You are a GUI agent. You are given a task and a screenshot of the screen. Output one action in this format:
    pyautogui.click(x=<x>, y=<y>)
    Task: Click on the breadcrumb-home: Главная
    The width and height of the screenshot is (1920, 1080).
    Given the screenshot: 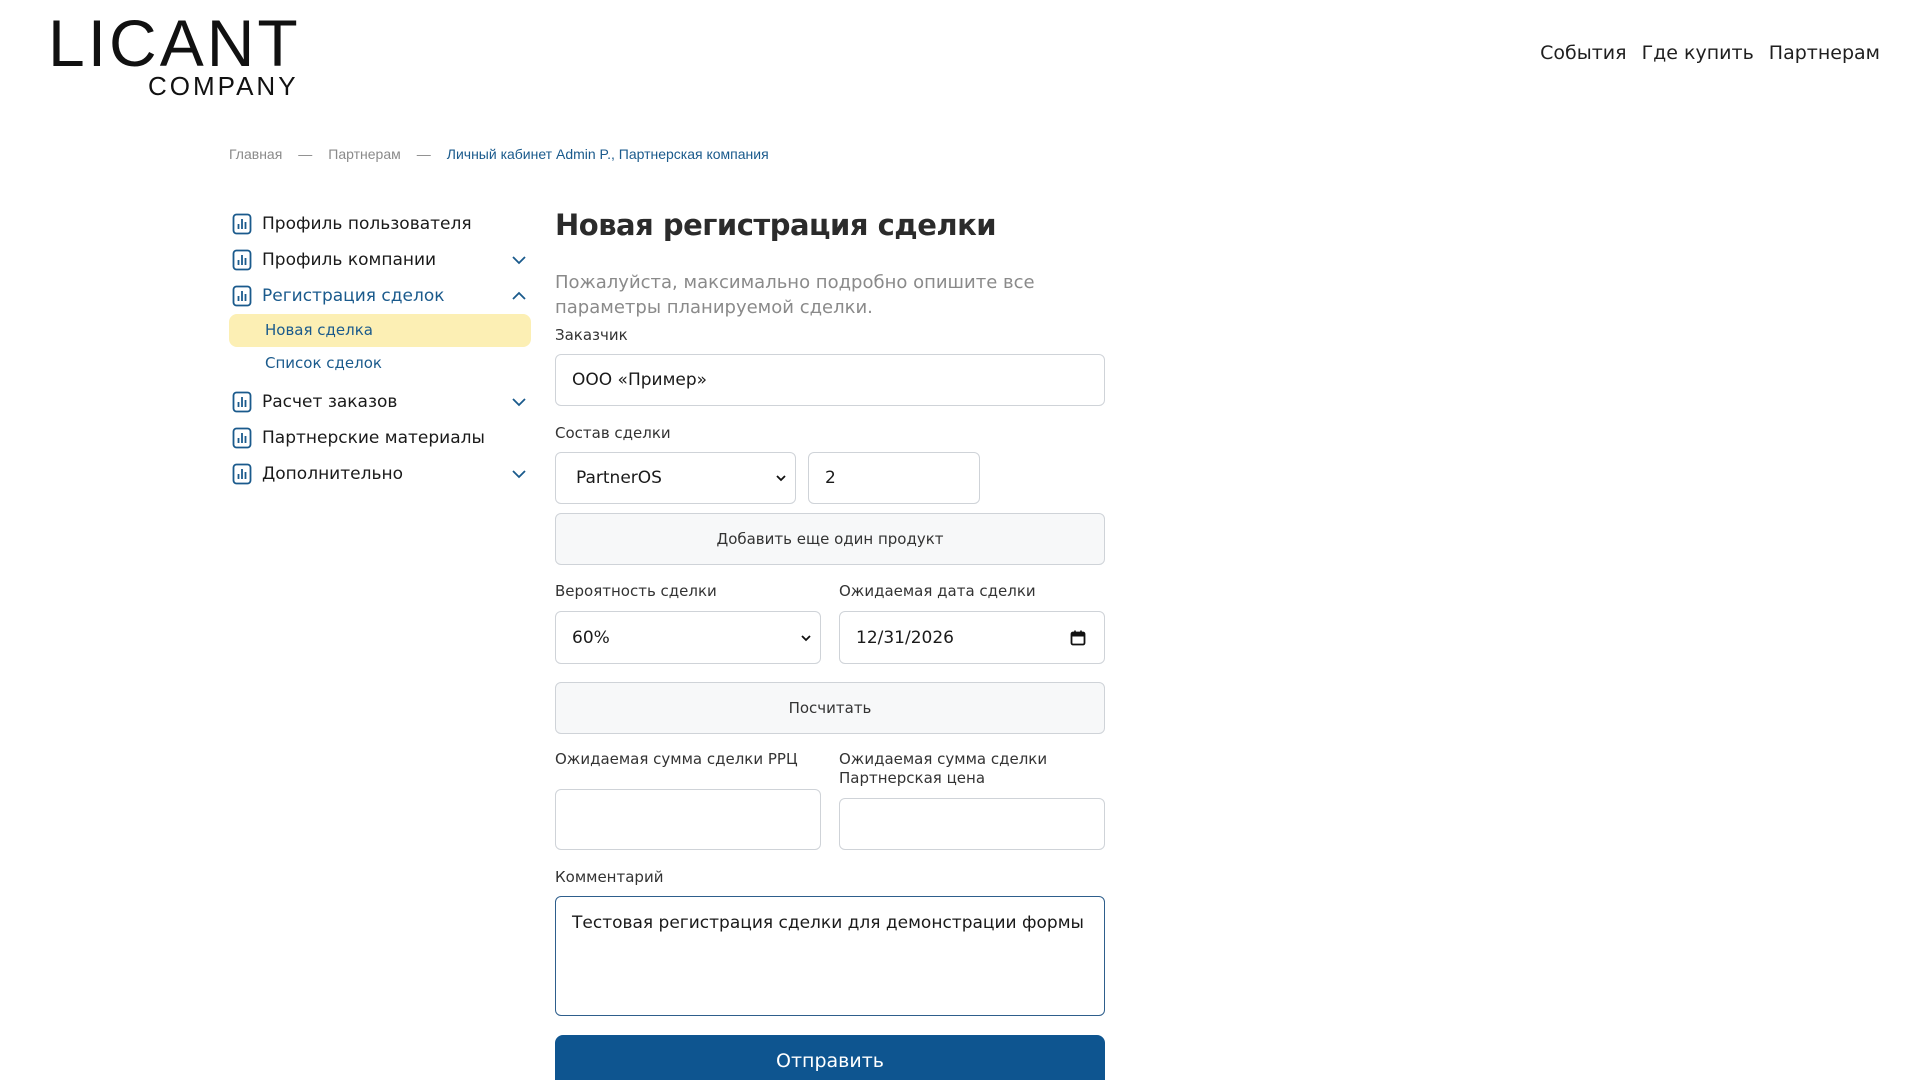 What is the action you would take?
    pyautogui.click(x=255, y=154)
    